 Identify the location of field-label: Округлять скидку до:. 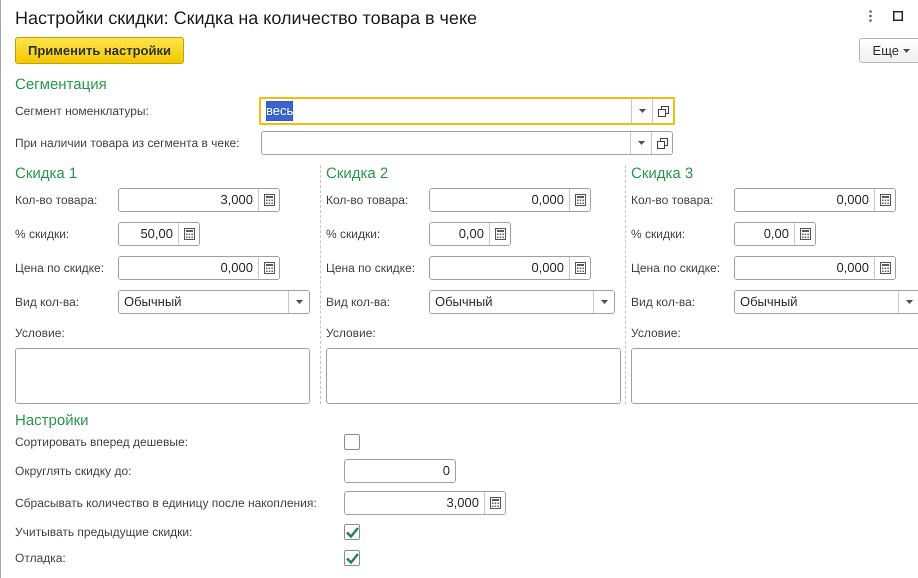
(74, 471).